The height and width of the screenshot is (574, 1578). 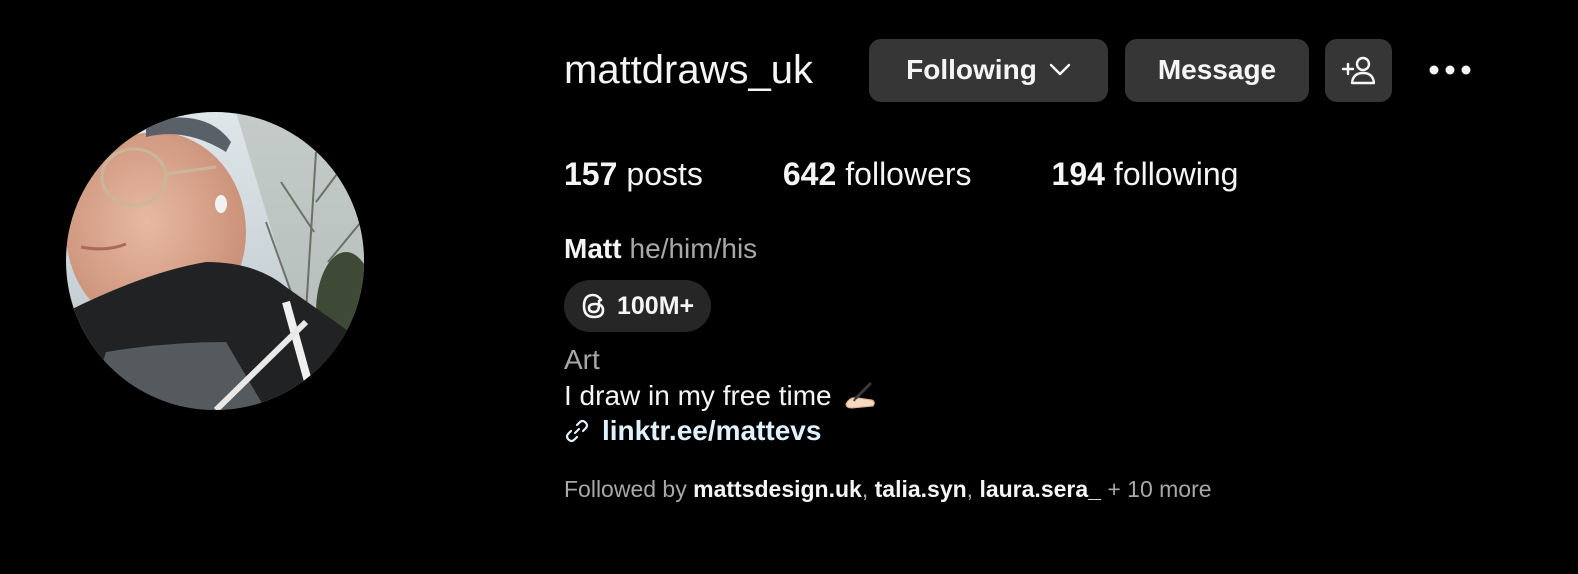 I want to click on posts-stat: 157 posts, so click(x=633, y=174).